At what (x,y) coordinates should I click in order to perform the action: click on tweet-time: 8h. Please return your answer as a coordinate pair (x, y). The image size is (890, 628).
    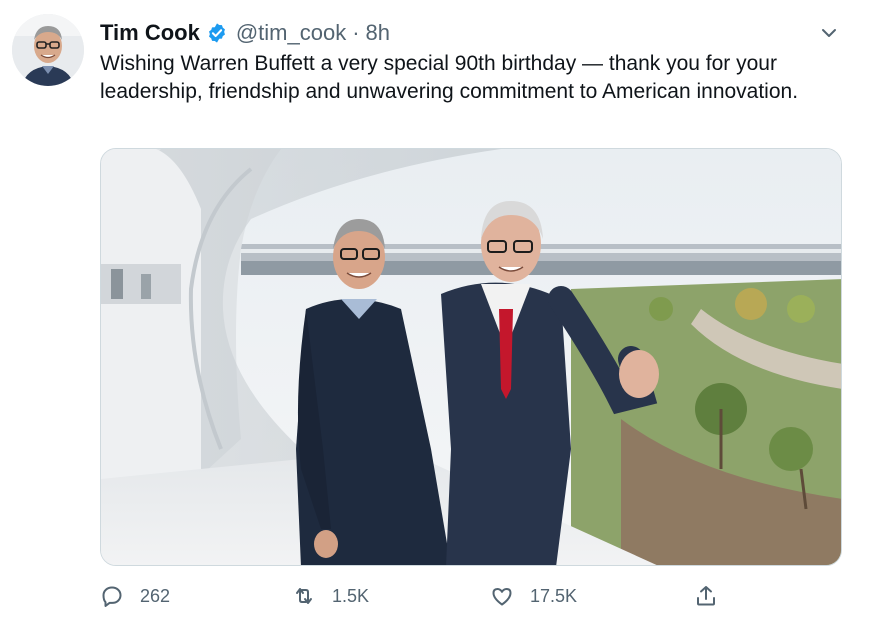
    Looking at the image, I should click on (378, 33).